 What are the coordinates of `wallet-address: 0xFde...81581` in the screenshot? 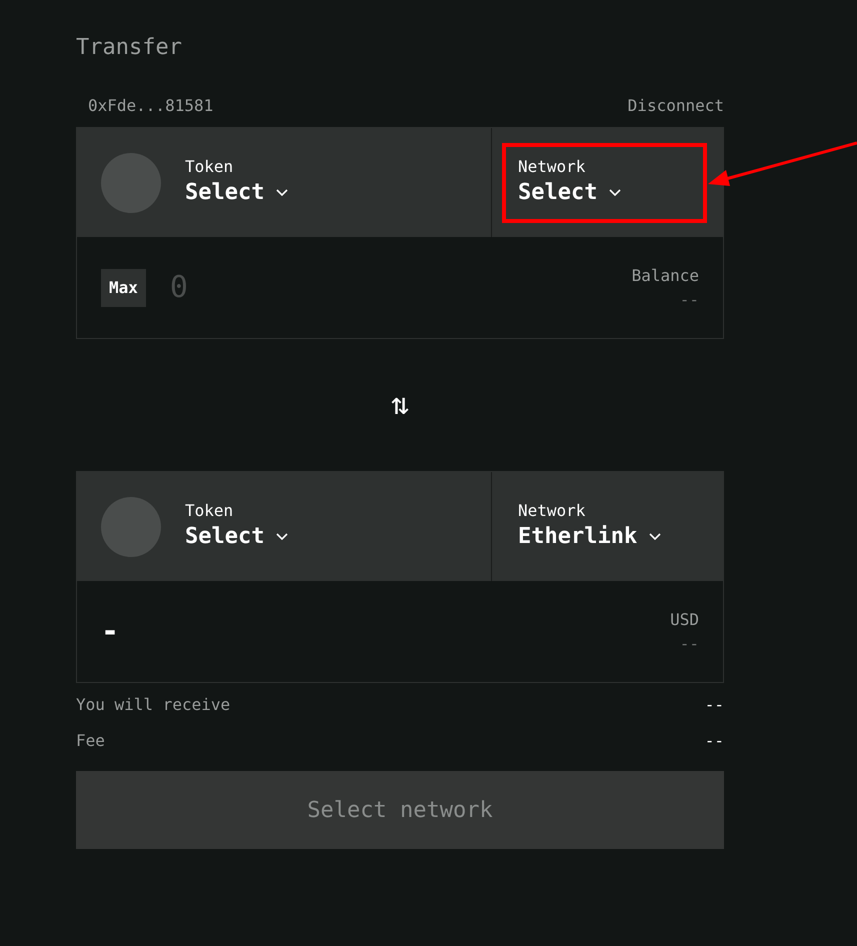 It's located at (151, 106).